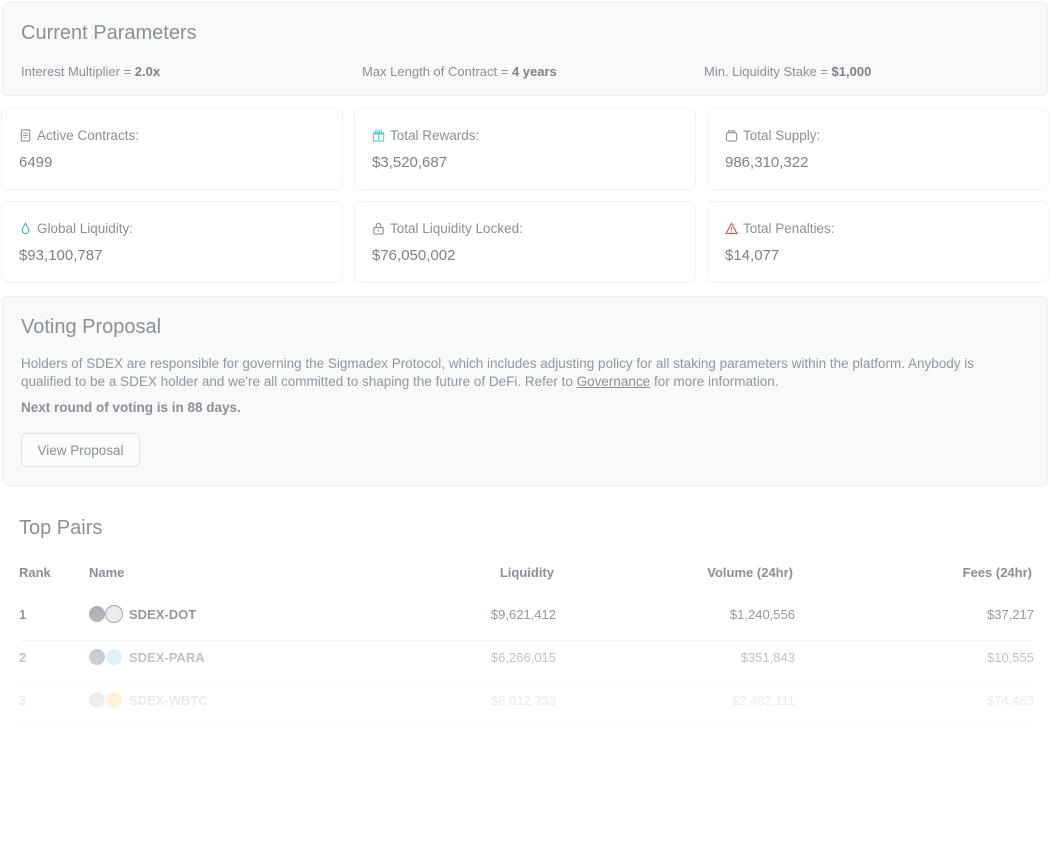  I want to click on stat-value: $76,050,002, so click(414, 255).